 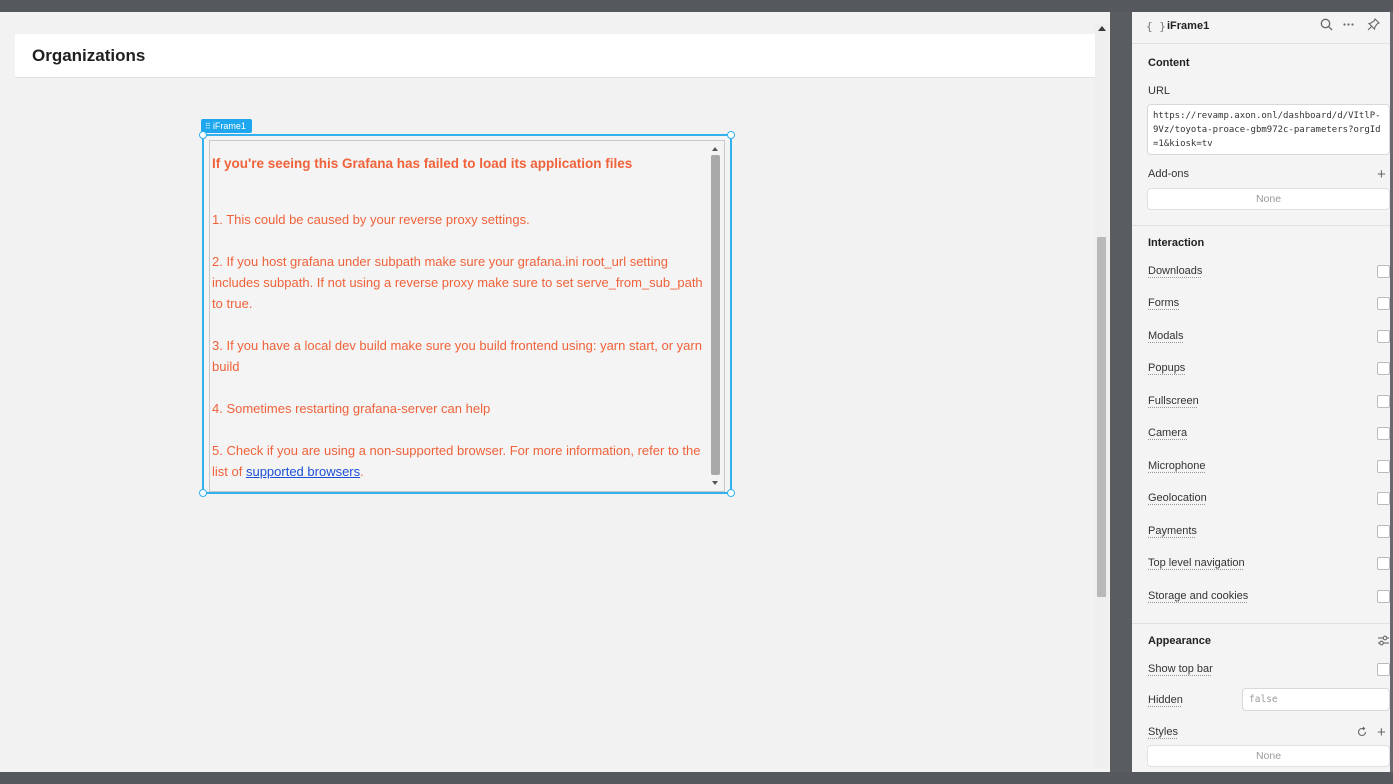 I want to click on hidden-field: false, so click(x=1316, y=699).